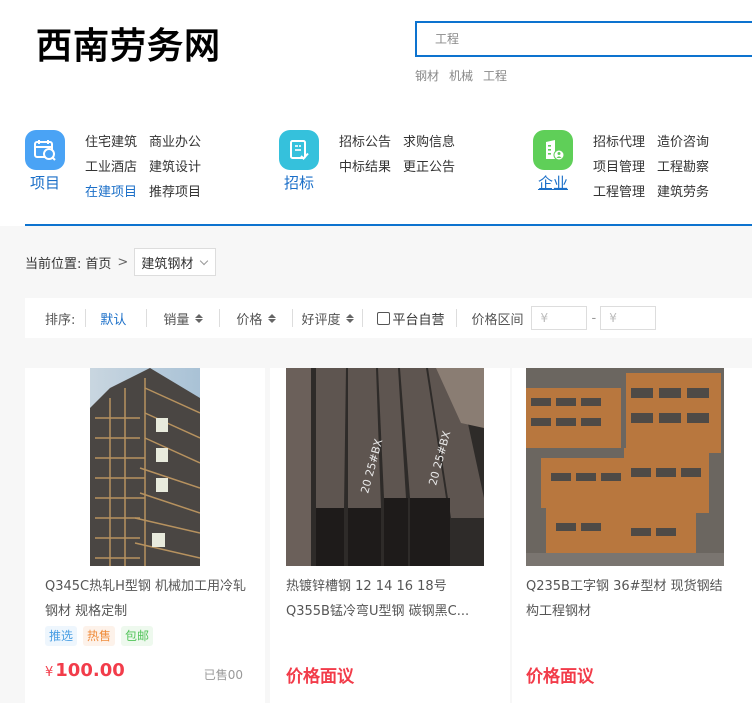  Describe the element at coordinates (683, 193) in the screenshot. I see `nav-link: 建筑劳务` at that location.